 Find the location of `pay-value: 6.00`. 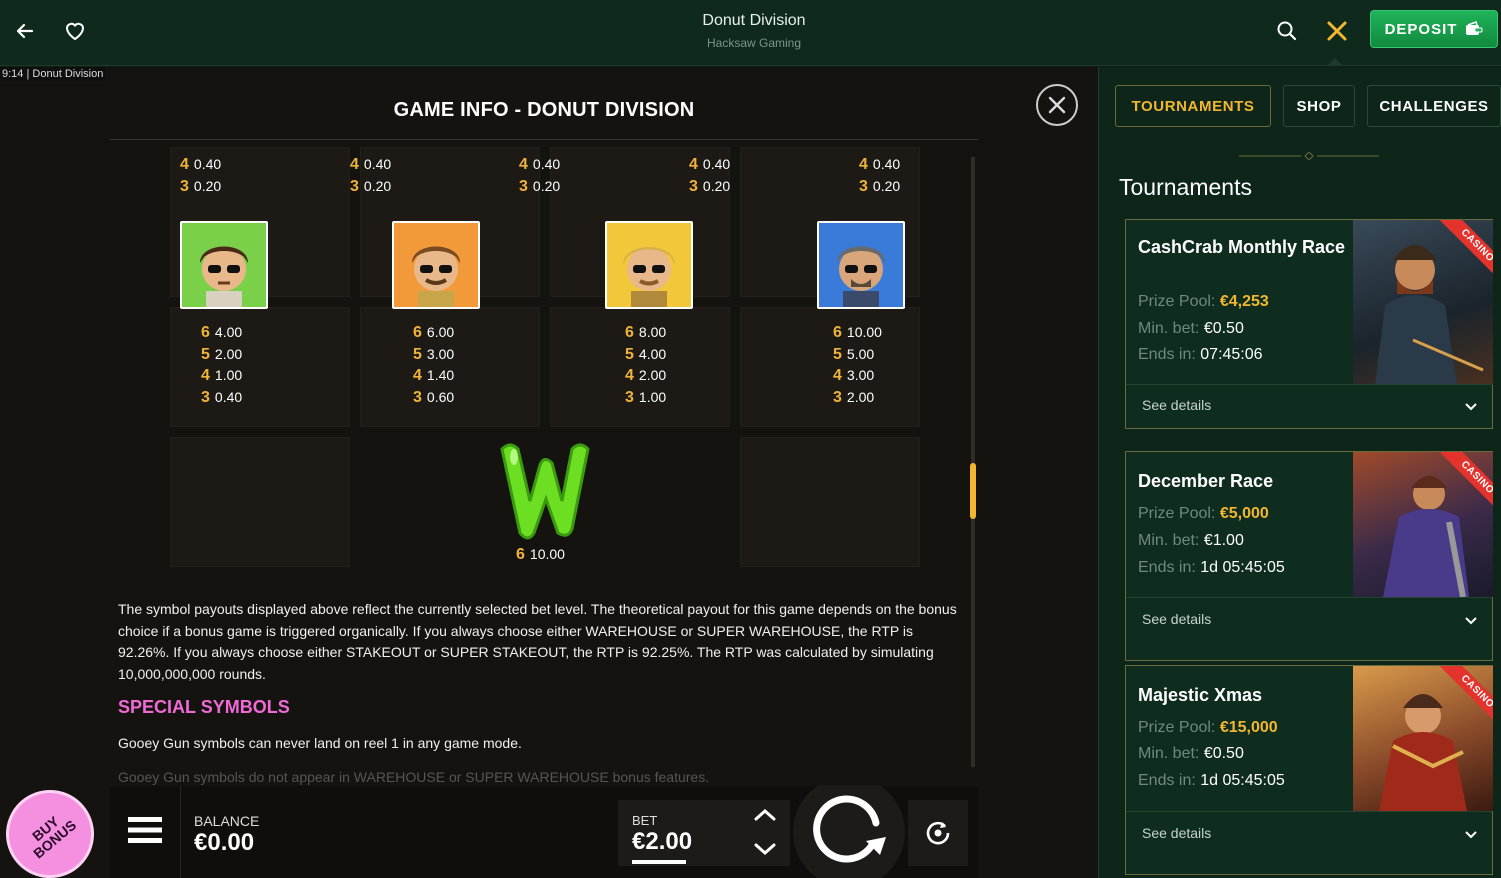

pay-value: 6.00 is located at coordinates (440, 332).